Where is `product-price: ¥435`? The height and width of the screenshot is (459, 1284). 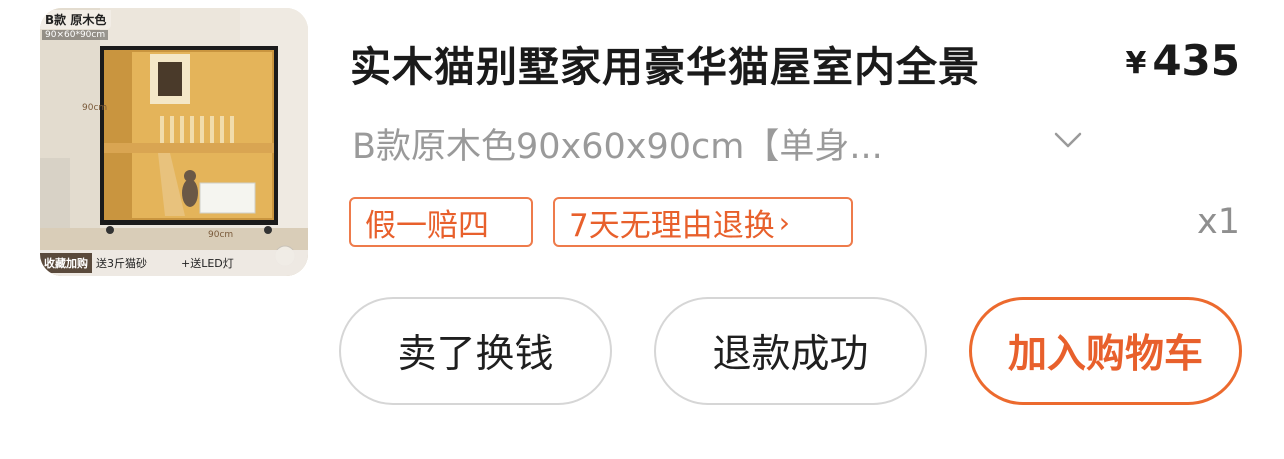 product-price: ¥435 is located at coordinates (1182, 60).